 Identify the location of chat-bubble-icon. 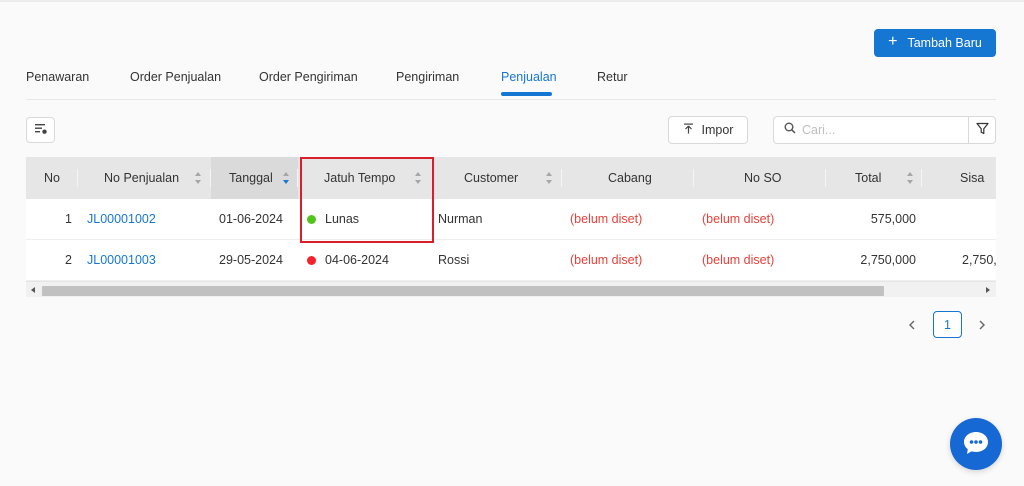
(976, 444).